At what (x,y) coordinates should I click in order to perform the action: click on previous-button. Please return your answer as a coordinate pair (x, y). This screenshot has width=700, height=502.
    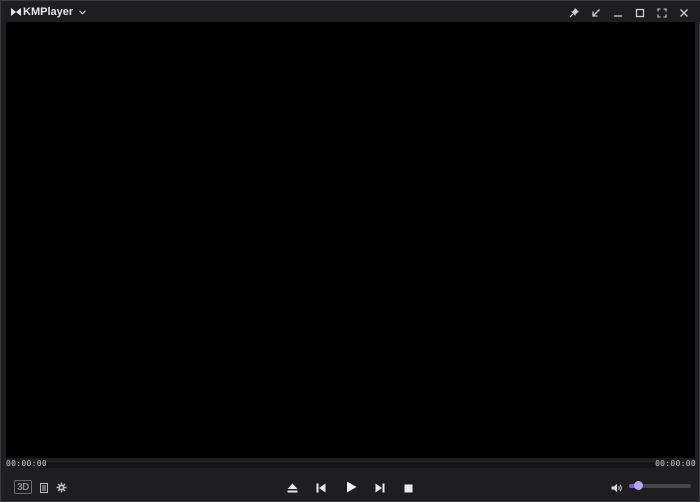
    Looking at the image, I should click on (321, 487).